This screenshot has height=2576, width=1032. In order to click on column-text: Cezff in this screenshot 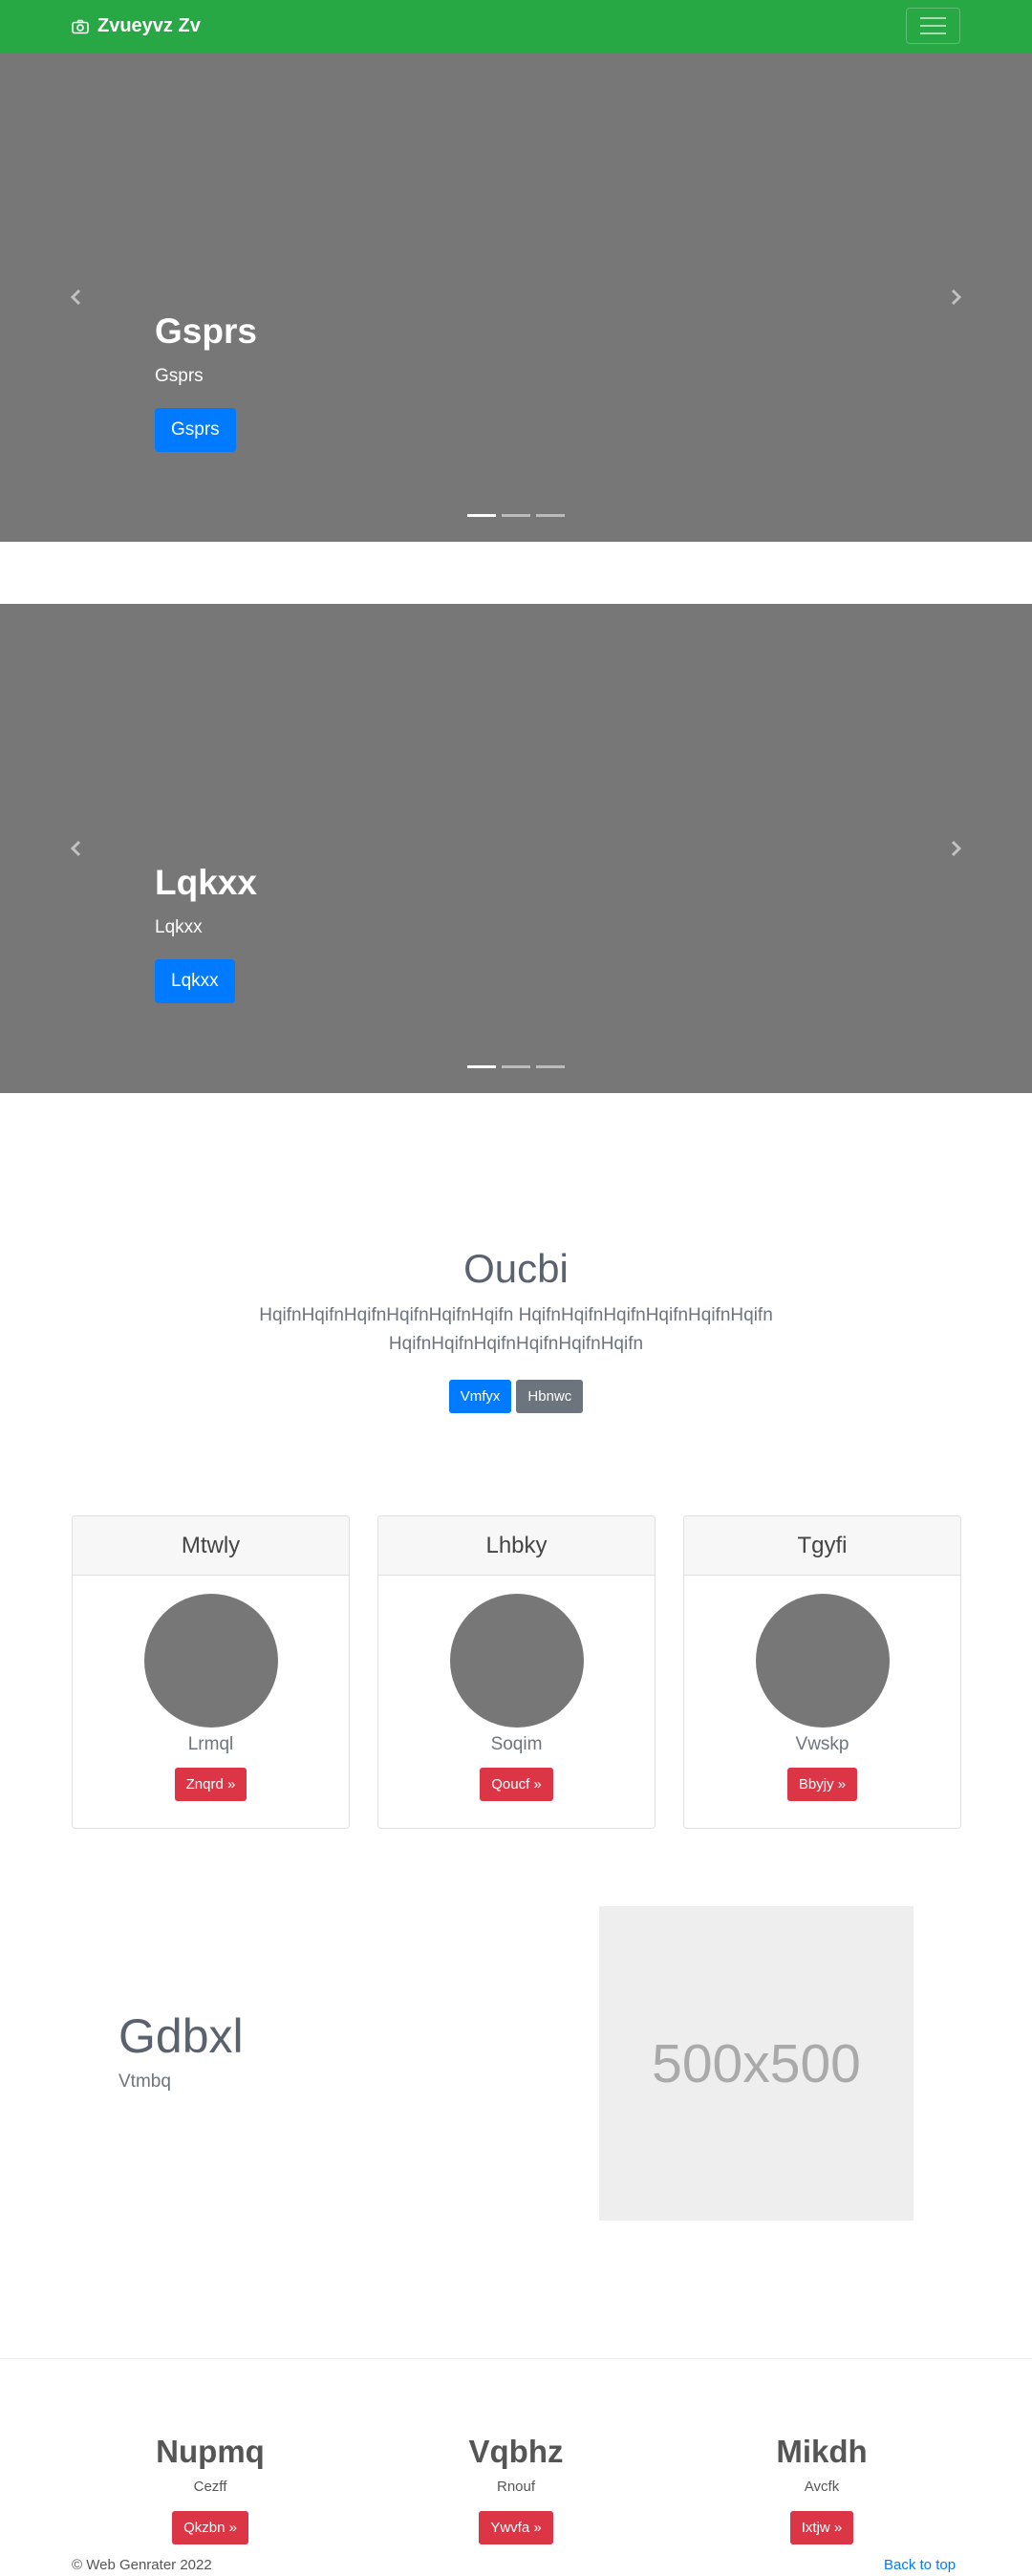, I will do `click(210, 2487)`.